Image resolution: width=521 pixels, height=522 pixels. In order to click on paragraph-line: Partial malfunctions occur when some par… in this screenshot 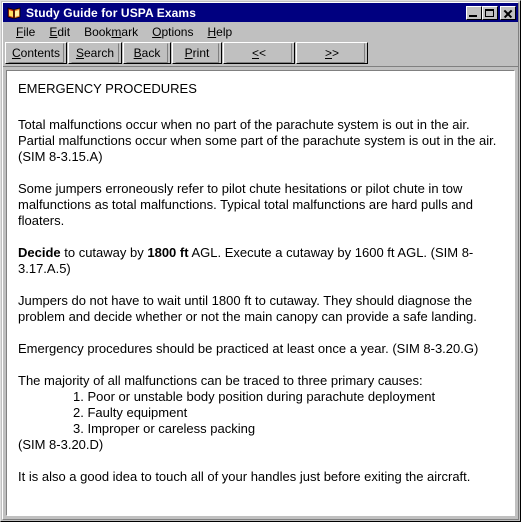, I will do `click(257, 140)`.